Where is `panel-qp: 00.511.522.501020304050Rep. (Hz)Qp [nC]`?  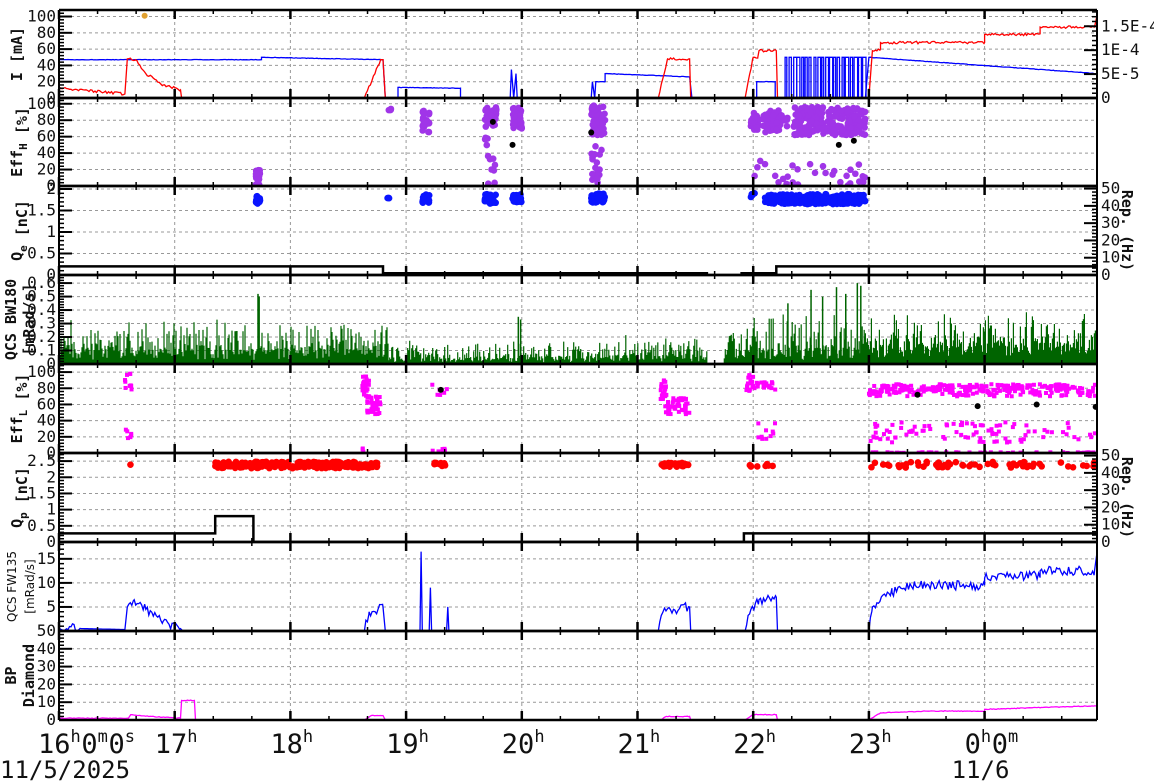 panel-qp: 00.511.522.501020304050Rep. (Hz)Qp [nC] is located at coordinates (572, 498).